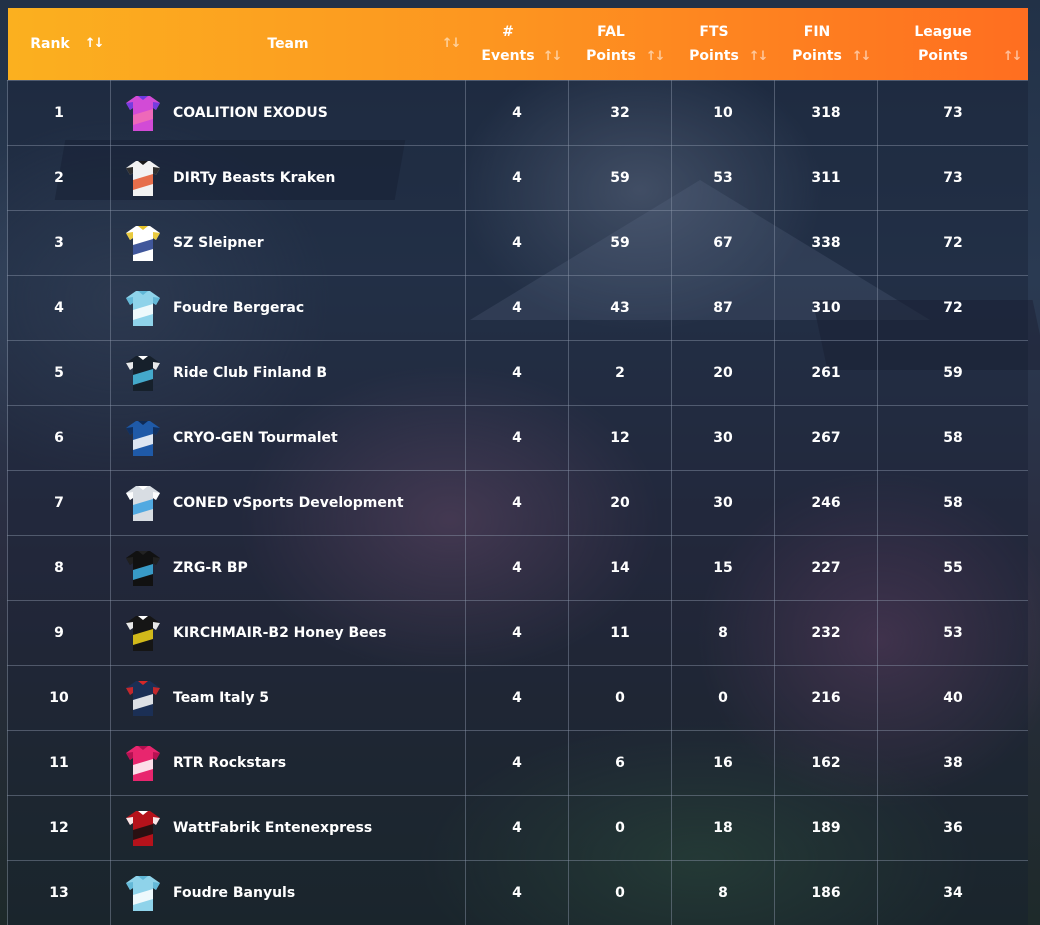 The height and width of the screenshot is (925, 1040). I want to click on team-cell: ZRG-R BP, so click(288, 567).